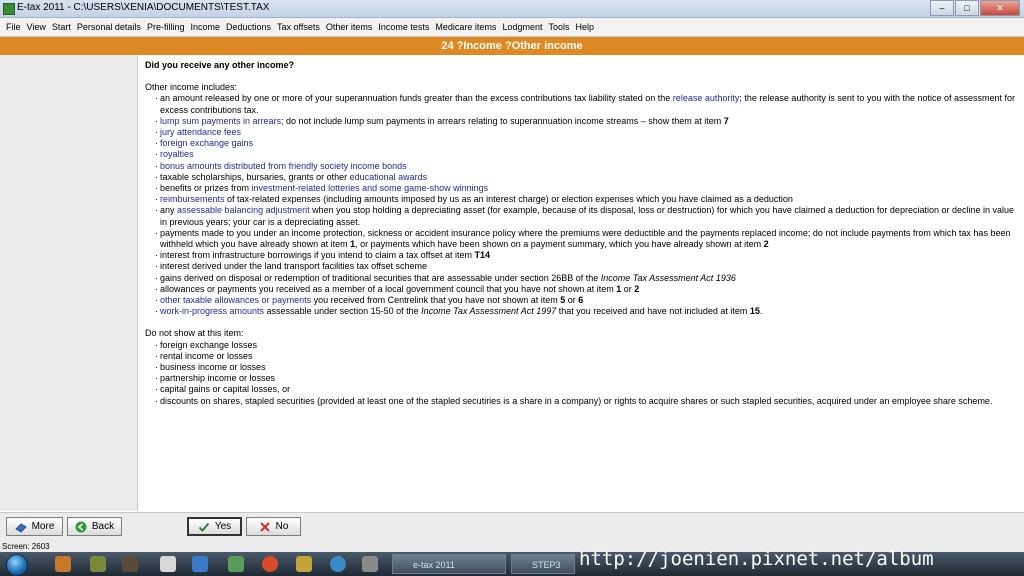 The width and height of the screenshot is (1024, 576). Describe the element at coordinates (235, 300) in the screenshot. I see `help-link: other taxable allowances or payments` at that location.